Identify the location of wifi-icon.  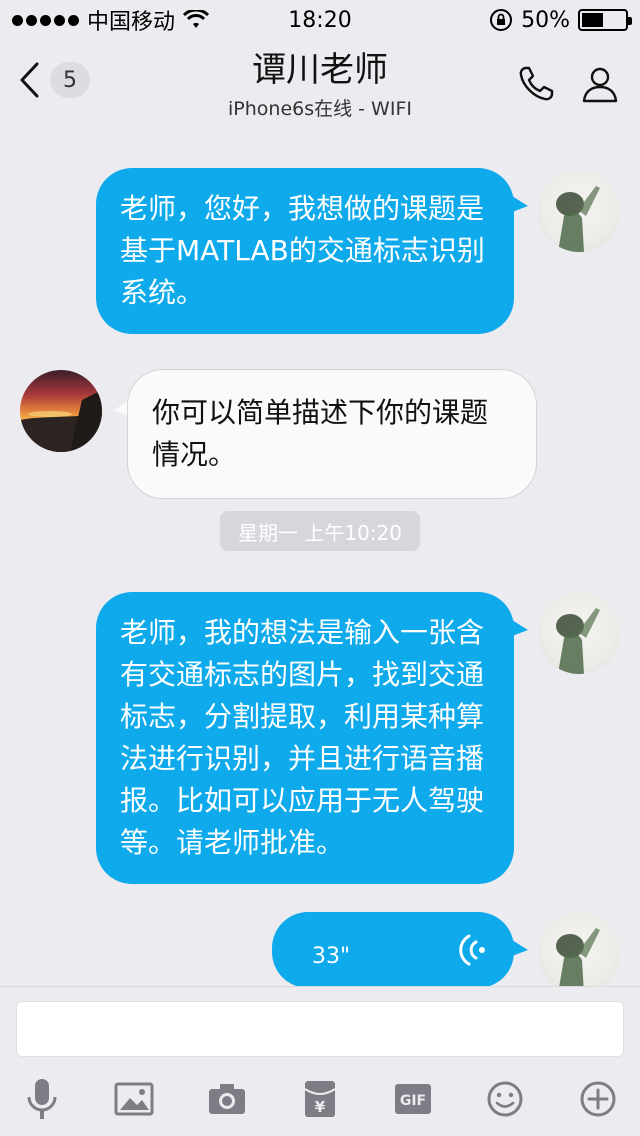
(196, 19).